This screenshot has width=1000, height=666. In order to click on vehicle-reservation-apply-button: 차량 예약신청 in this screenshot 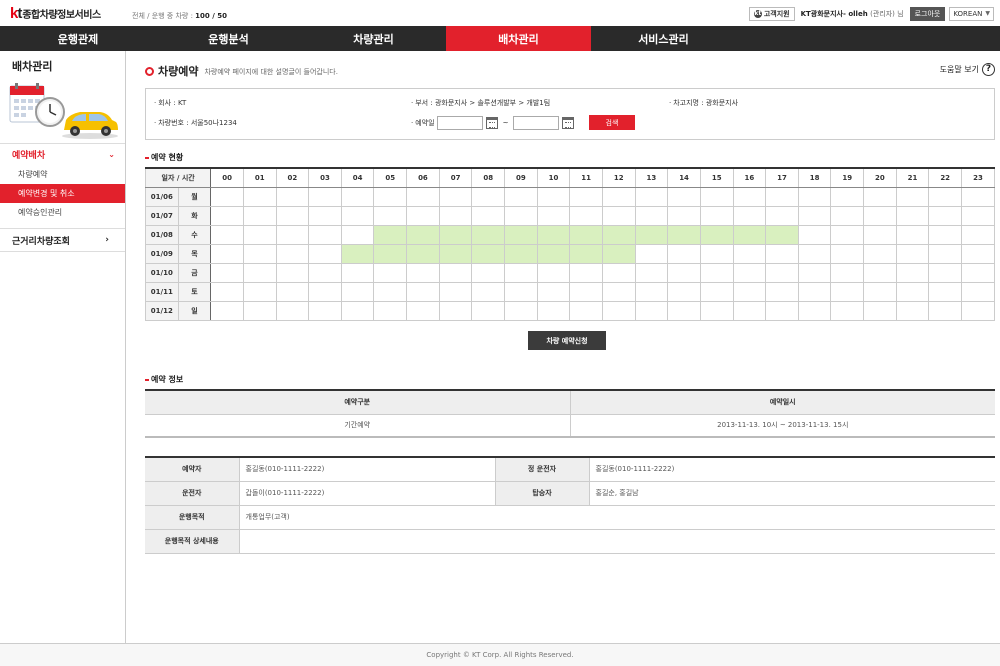, I will do `click(567, 340)`.